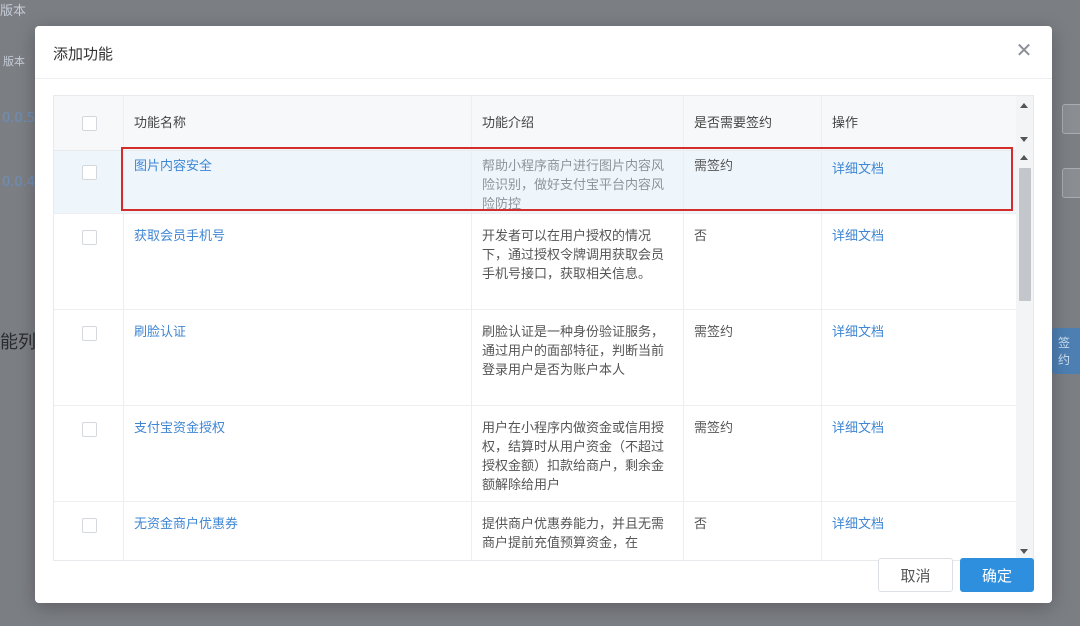 This screenshot has width=1080, height=626. I want to click on feature-intro: 帮助小程序商户进行图片内容风险识别，做好支付宝平台内容风险防控, so click(578, 182).